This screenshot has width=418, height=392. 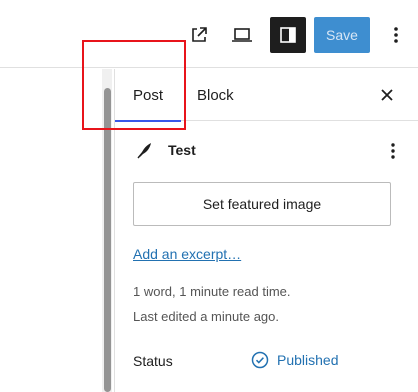 What do you see at coordinates (266, 95) in the screenshot?
I see `sidebar-tabs: Post Block` at bounding box center [266, 95].